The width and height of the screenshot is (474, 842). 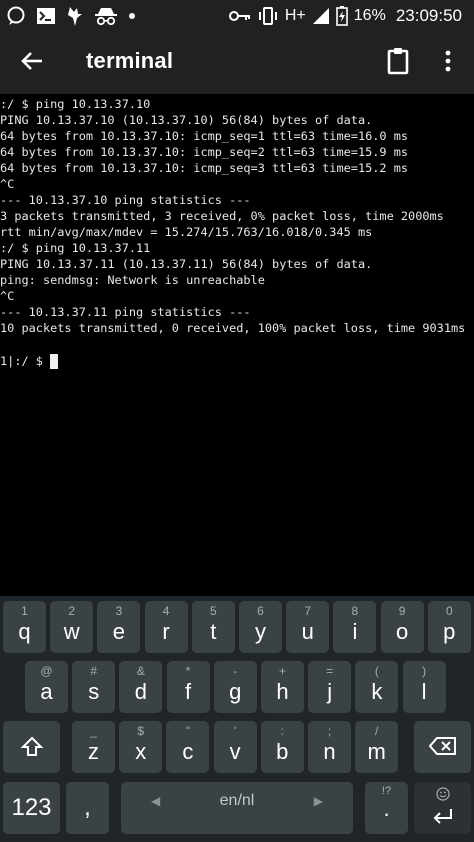 I want to click on key-label: c, so click(x=188, y=751).